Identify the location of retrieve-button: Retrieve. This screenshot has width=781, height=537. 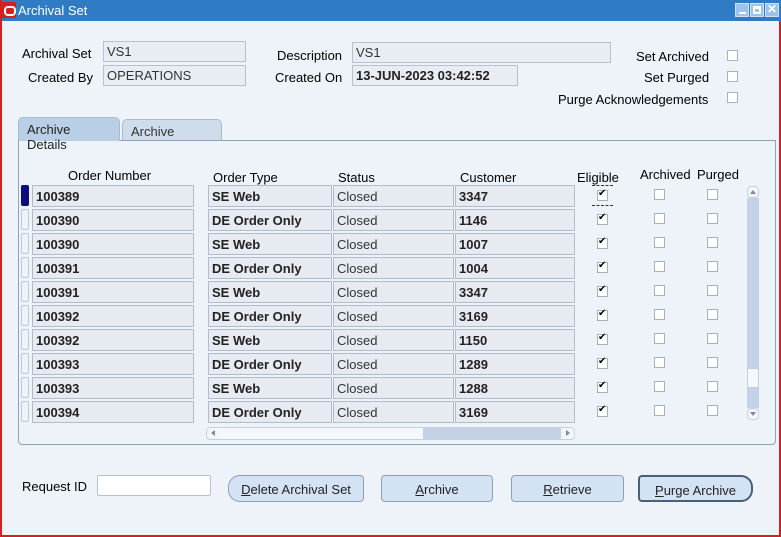
(567, 488).